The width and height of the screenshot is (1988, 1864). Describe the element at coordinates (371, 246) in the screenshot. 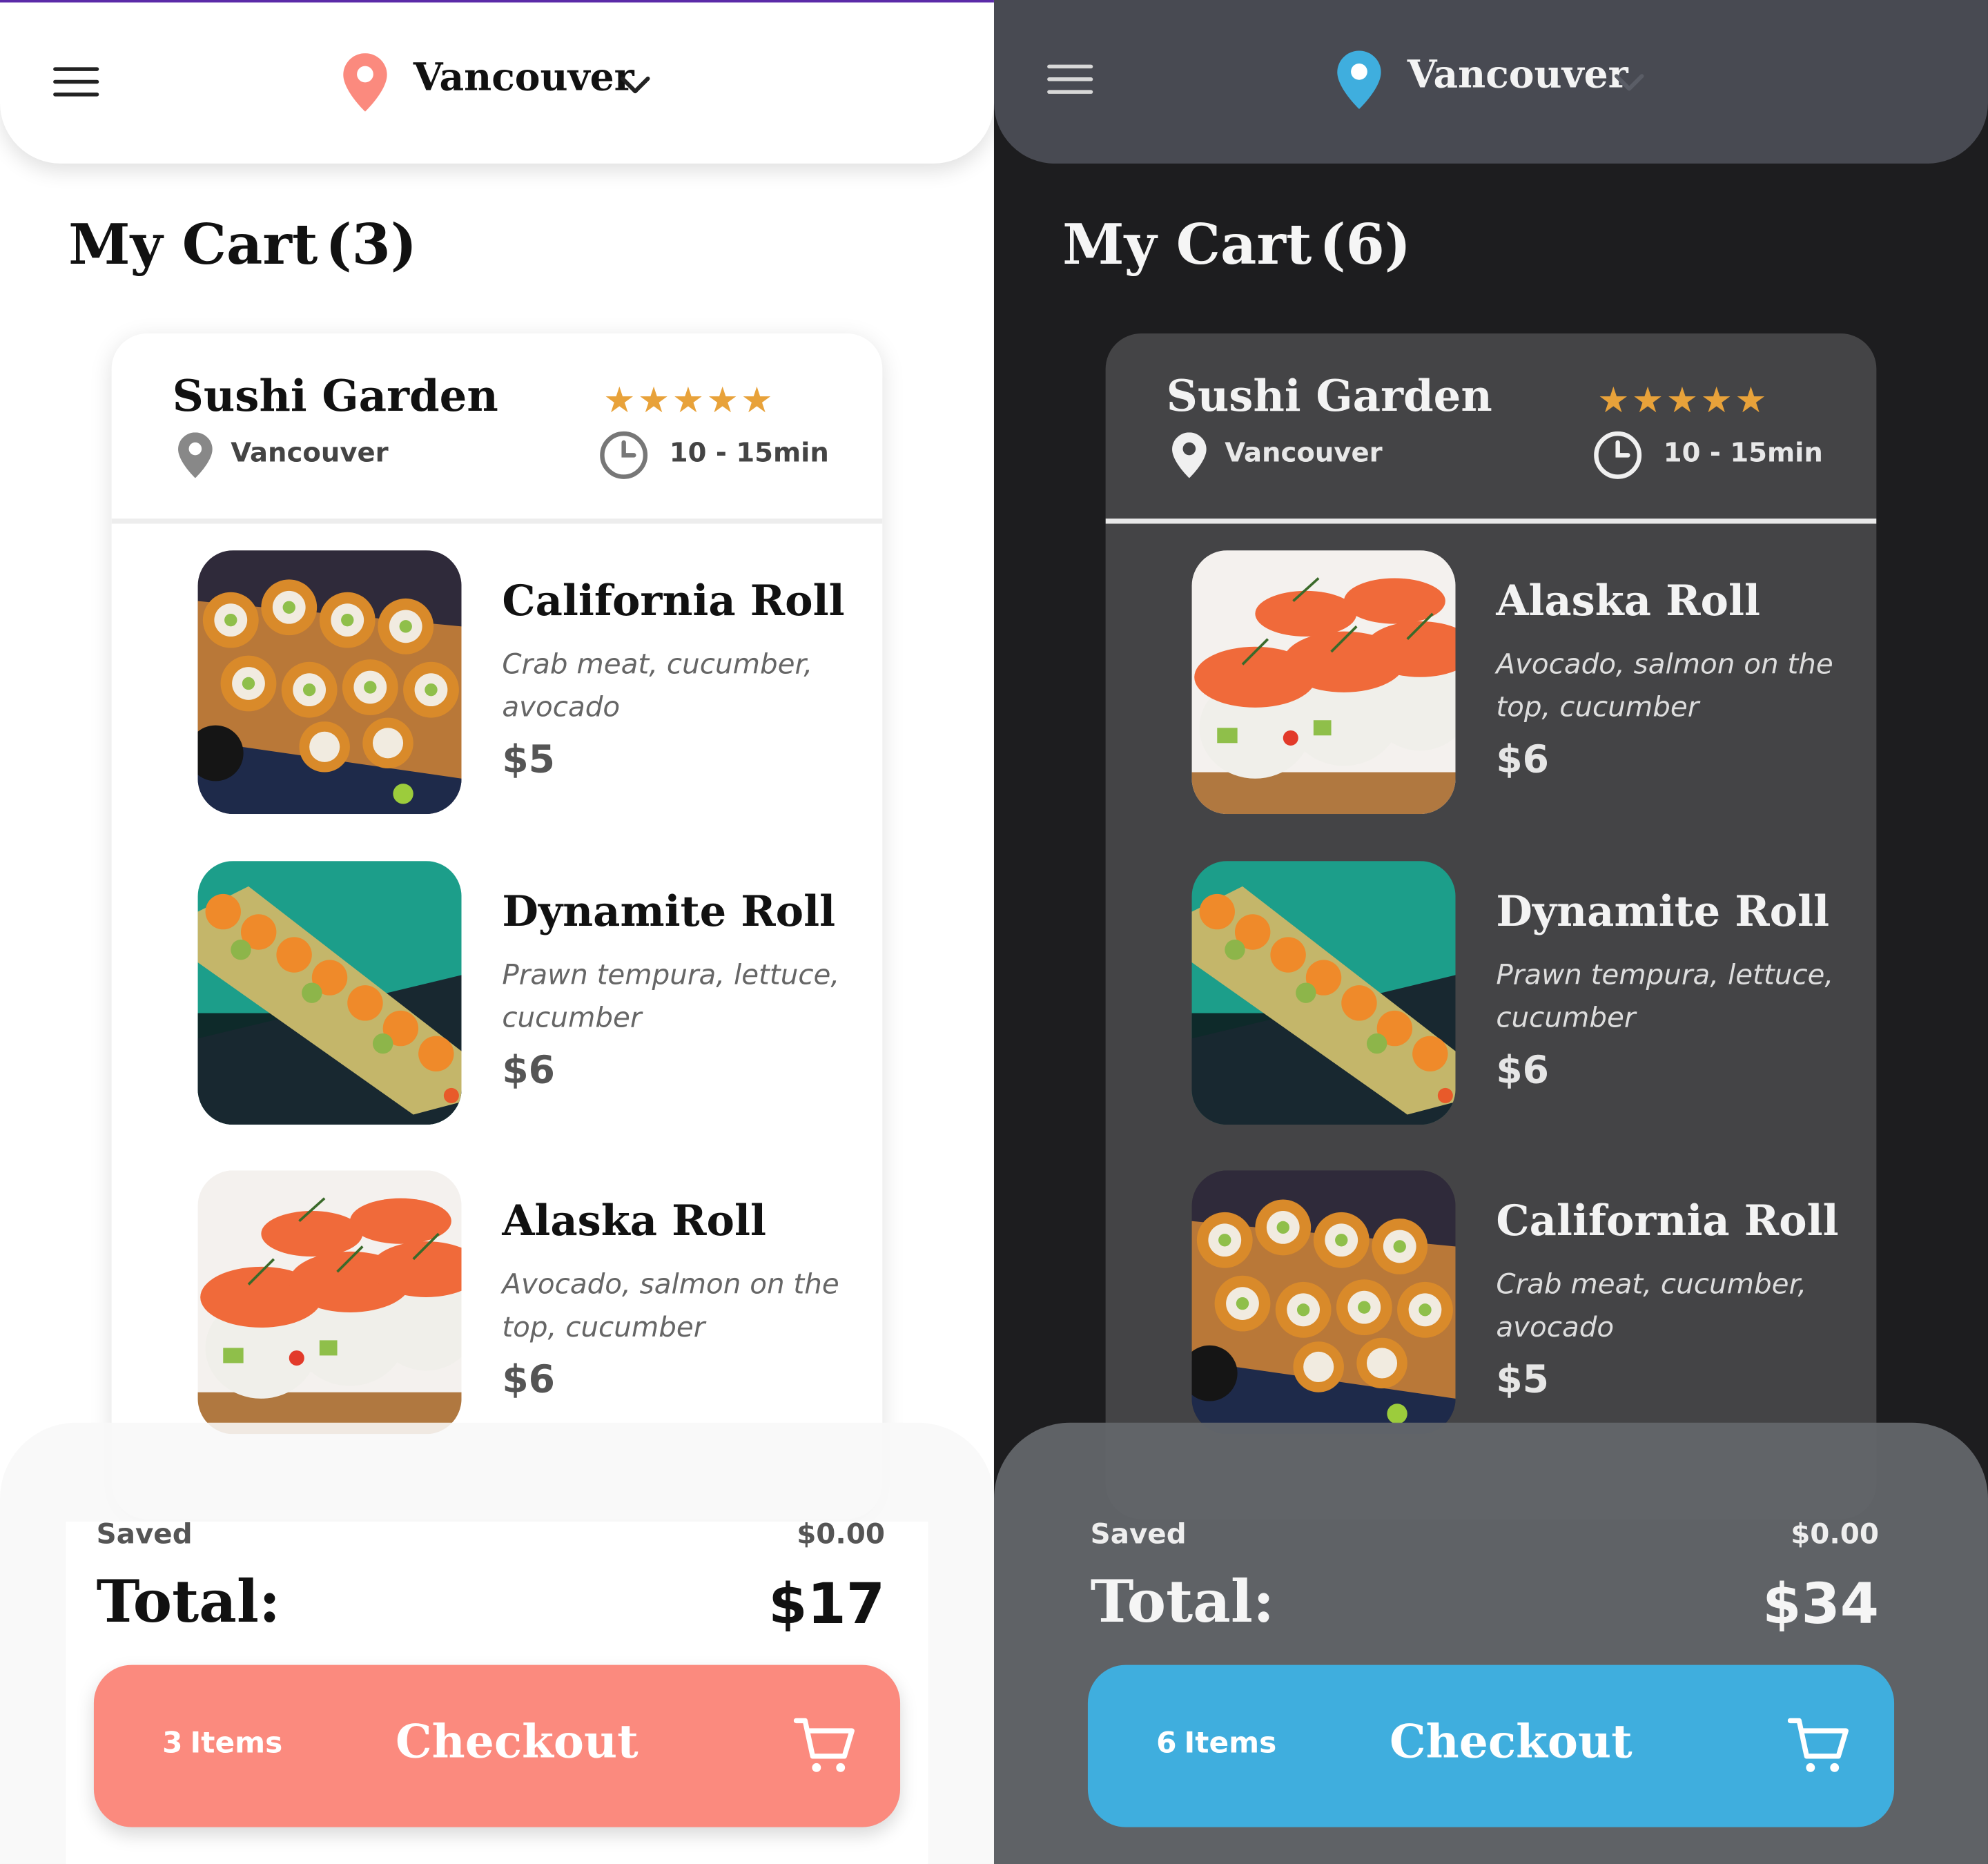

I see `cart-count: (3)` at that location.